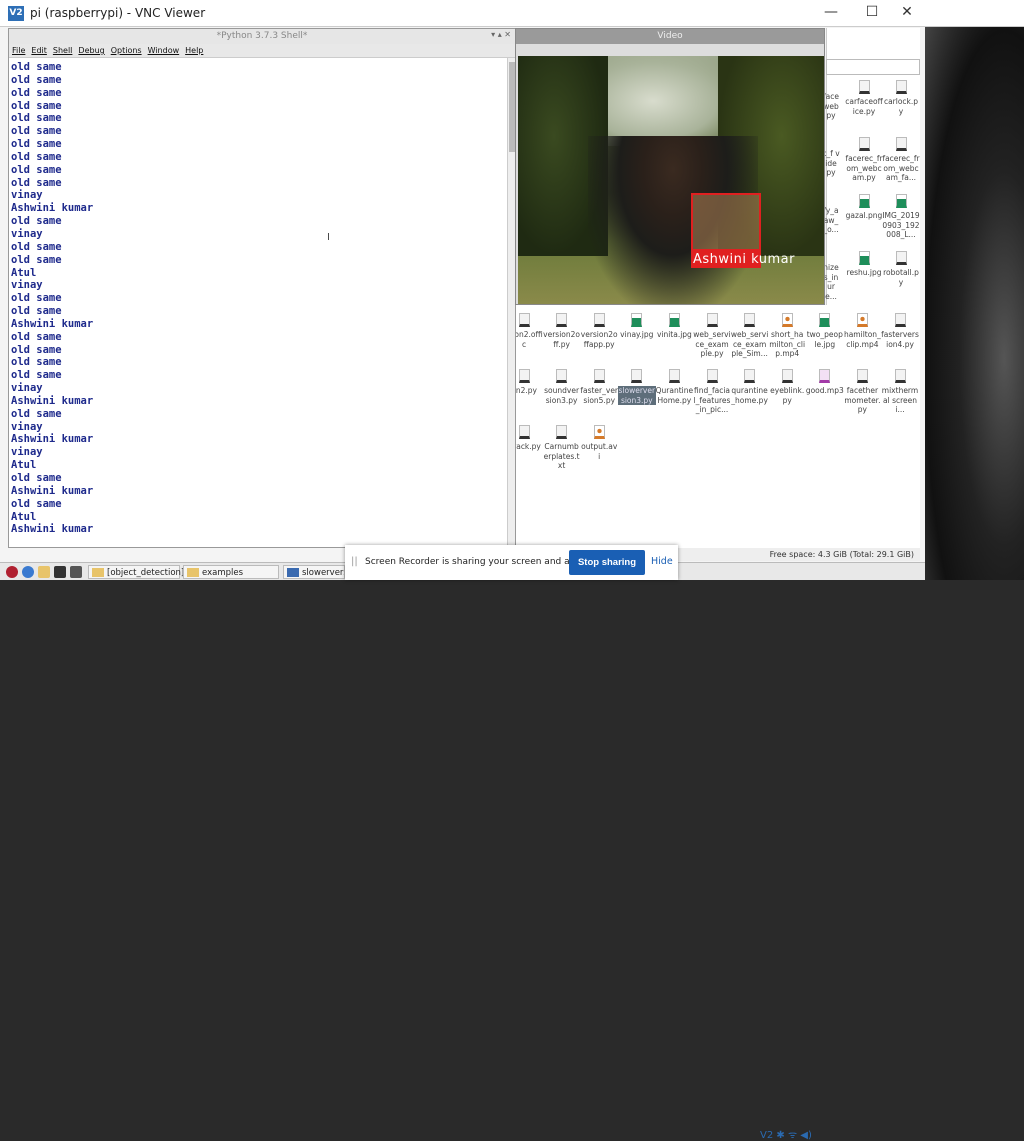 This screenshot has width=1024, height=1141. What do you see at coordinates (599, 339) in the screenshot?
I see `file-name: version2offapp.py` at bounding box center [599, 339].